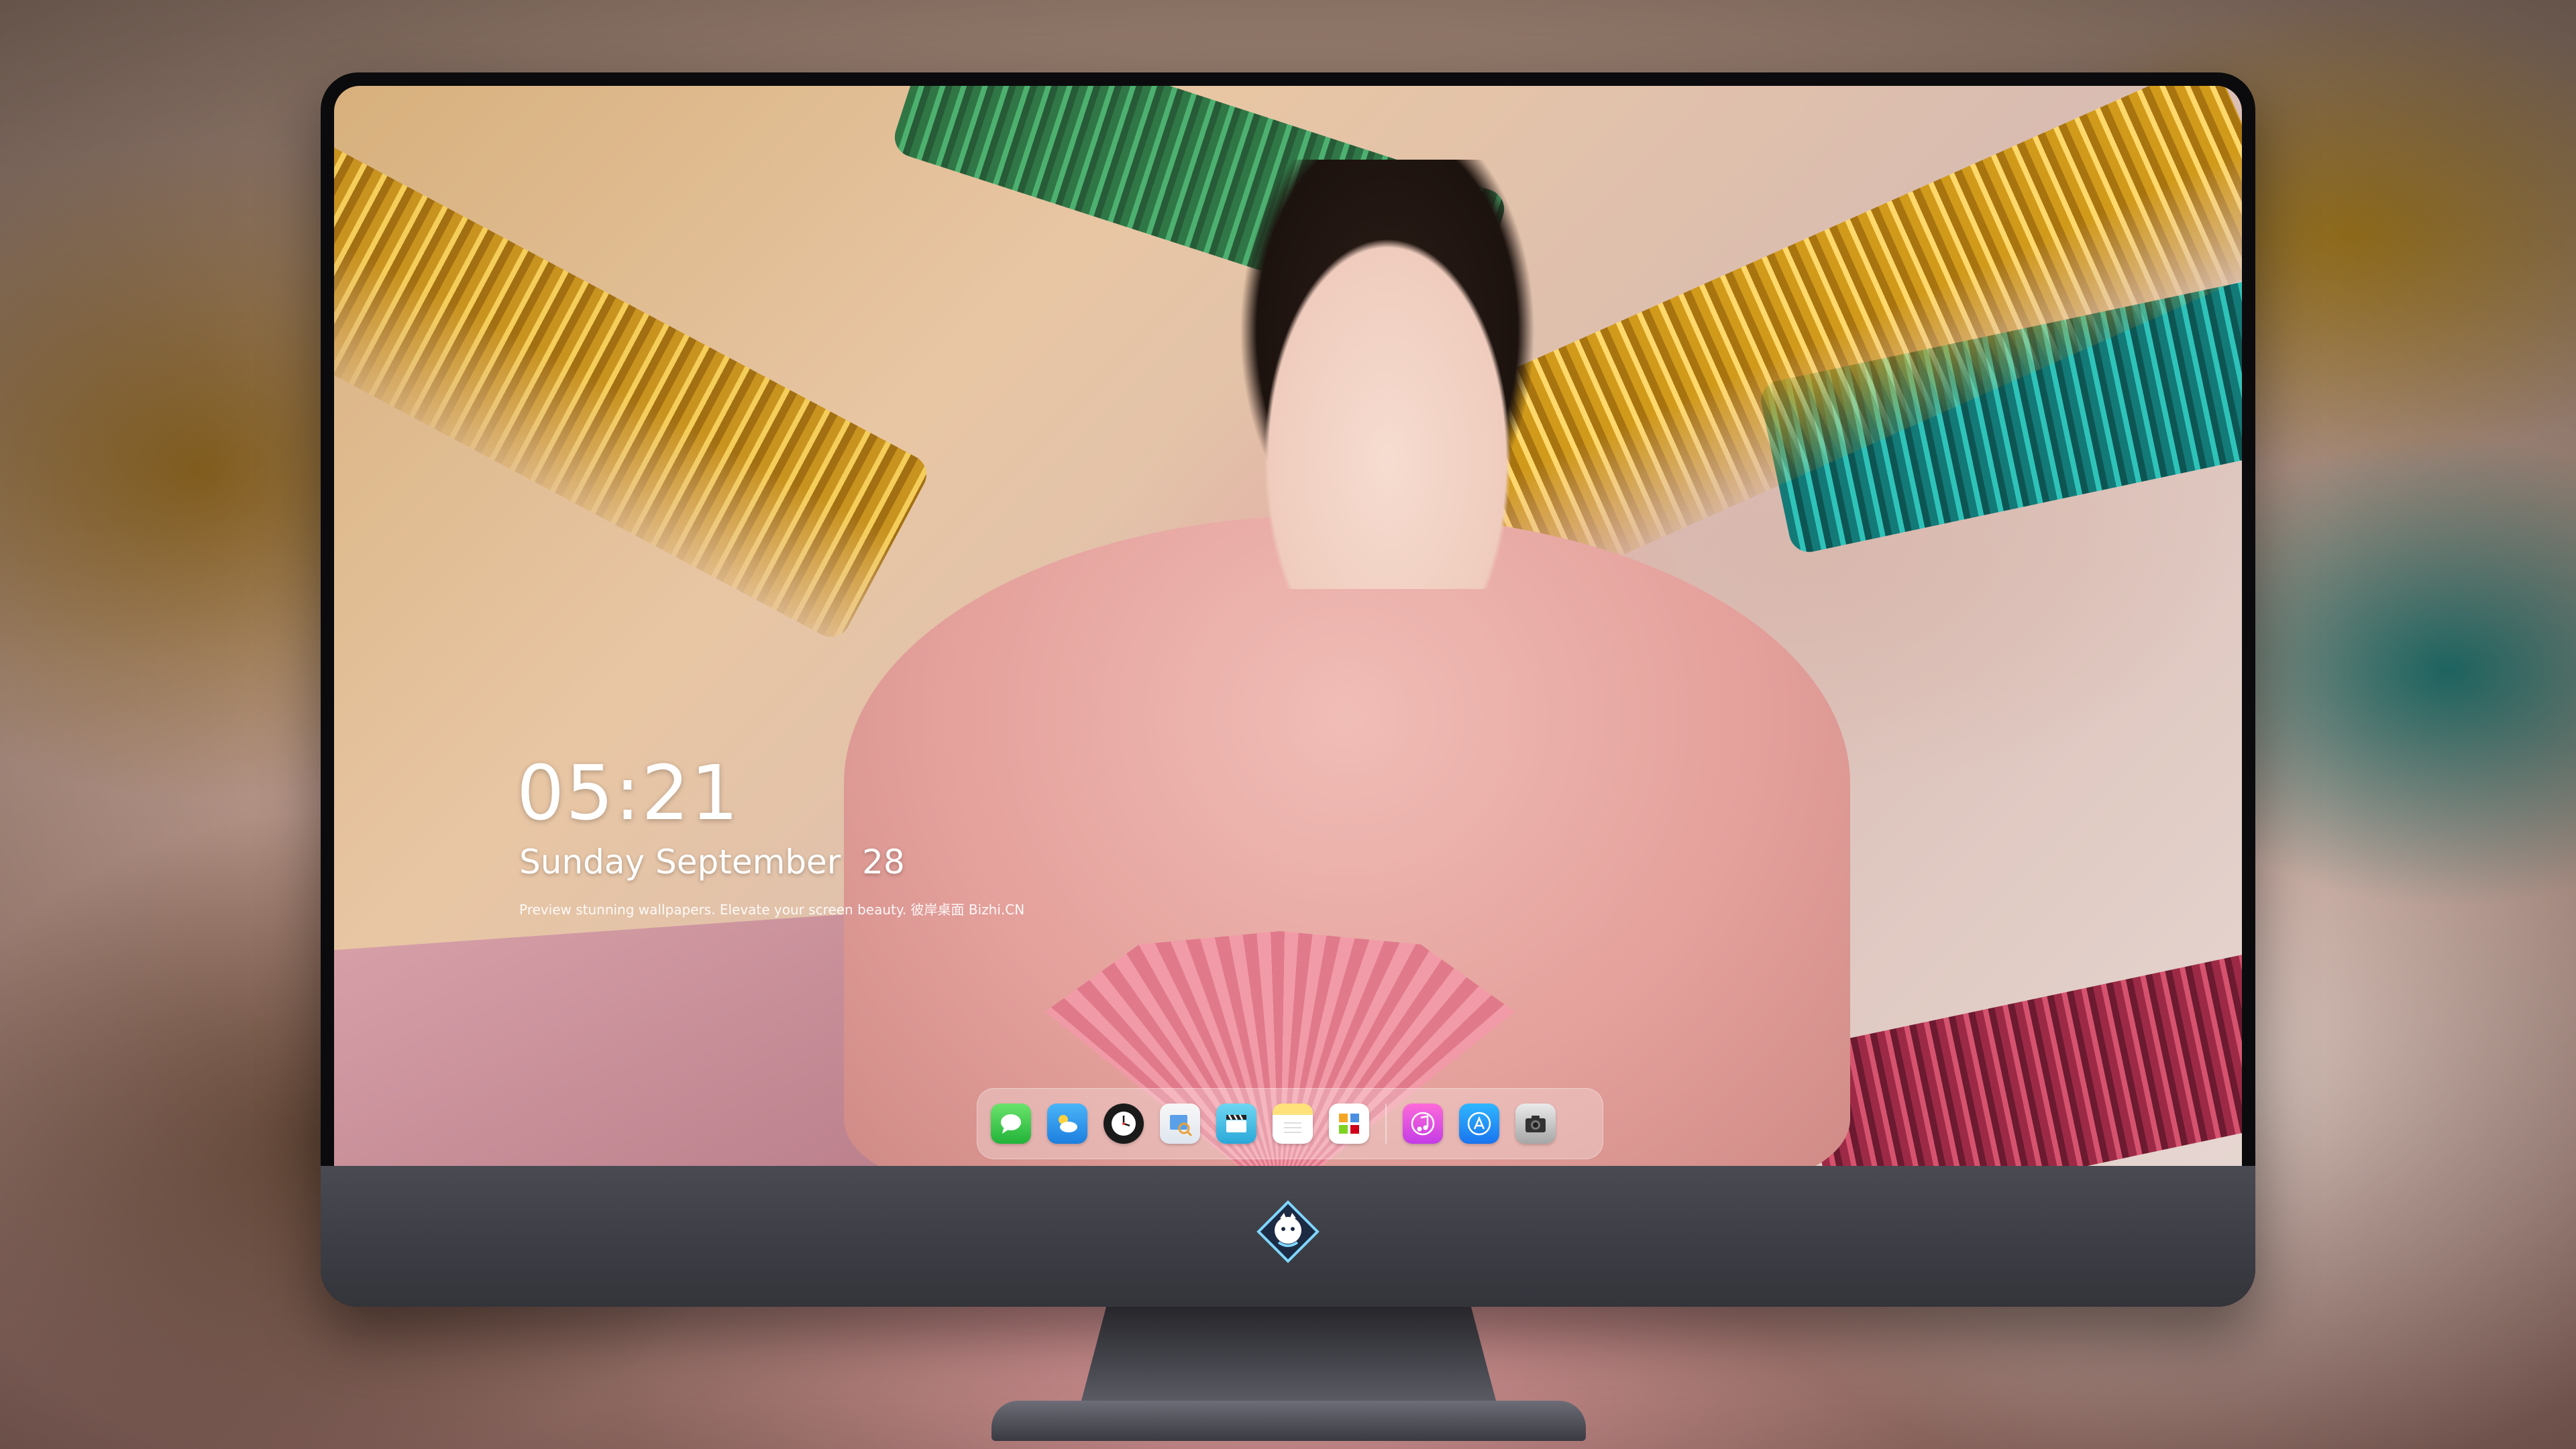 The height and width of the screenshot is (1449, 2576). Describe the element at coordinates (1180, 1124) in the screenshot. I see `preview-icon` at that location.